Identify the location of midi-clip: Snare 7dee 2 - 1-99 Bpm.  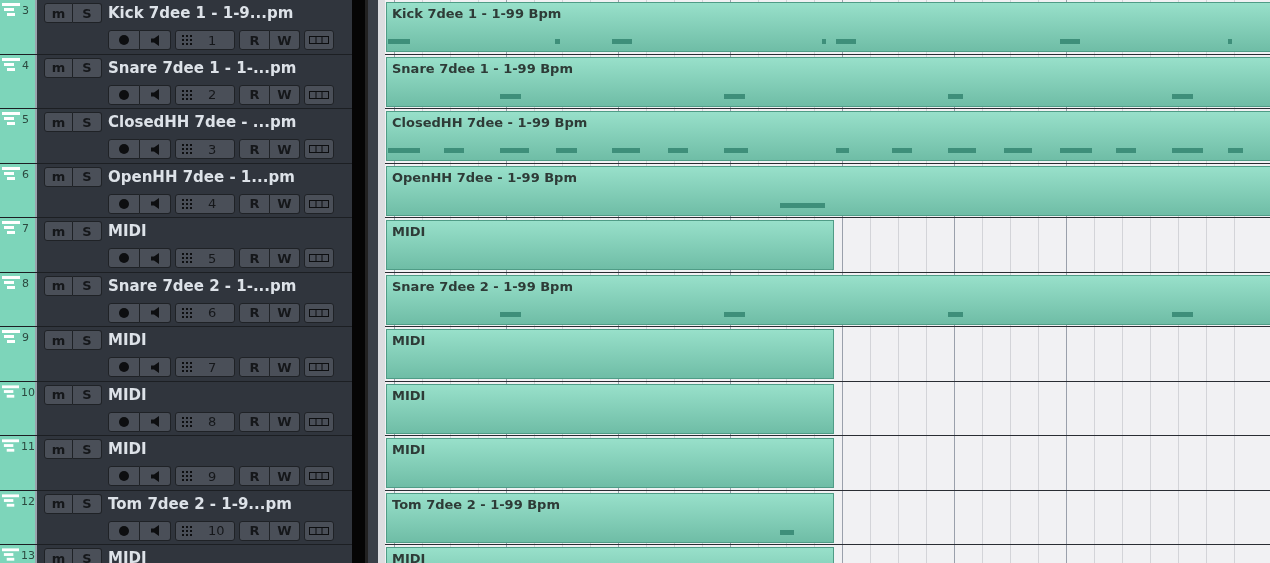
(828, 299).